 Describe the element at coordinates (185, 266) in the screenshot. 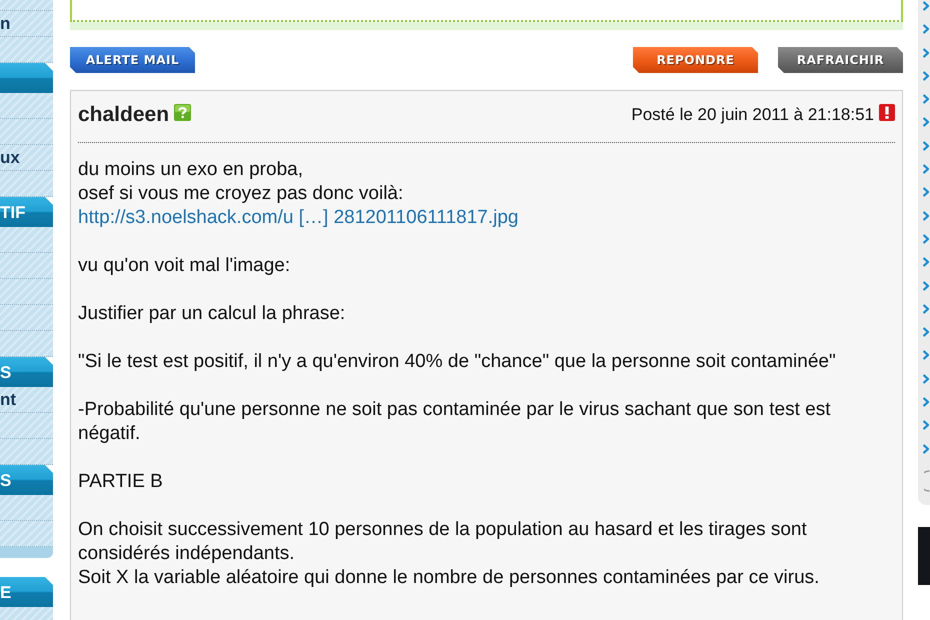

I see `post-text: vu qu'on voit mal l'image:` at that location.